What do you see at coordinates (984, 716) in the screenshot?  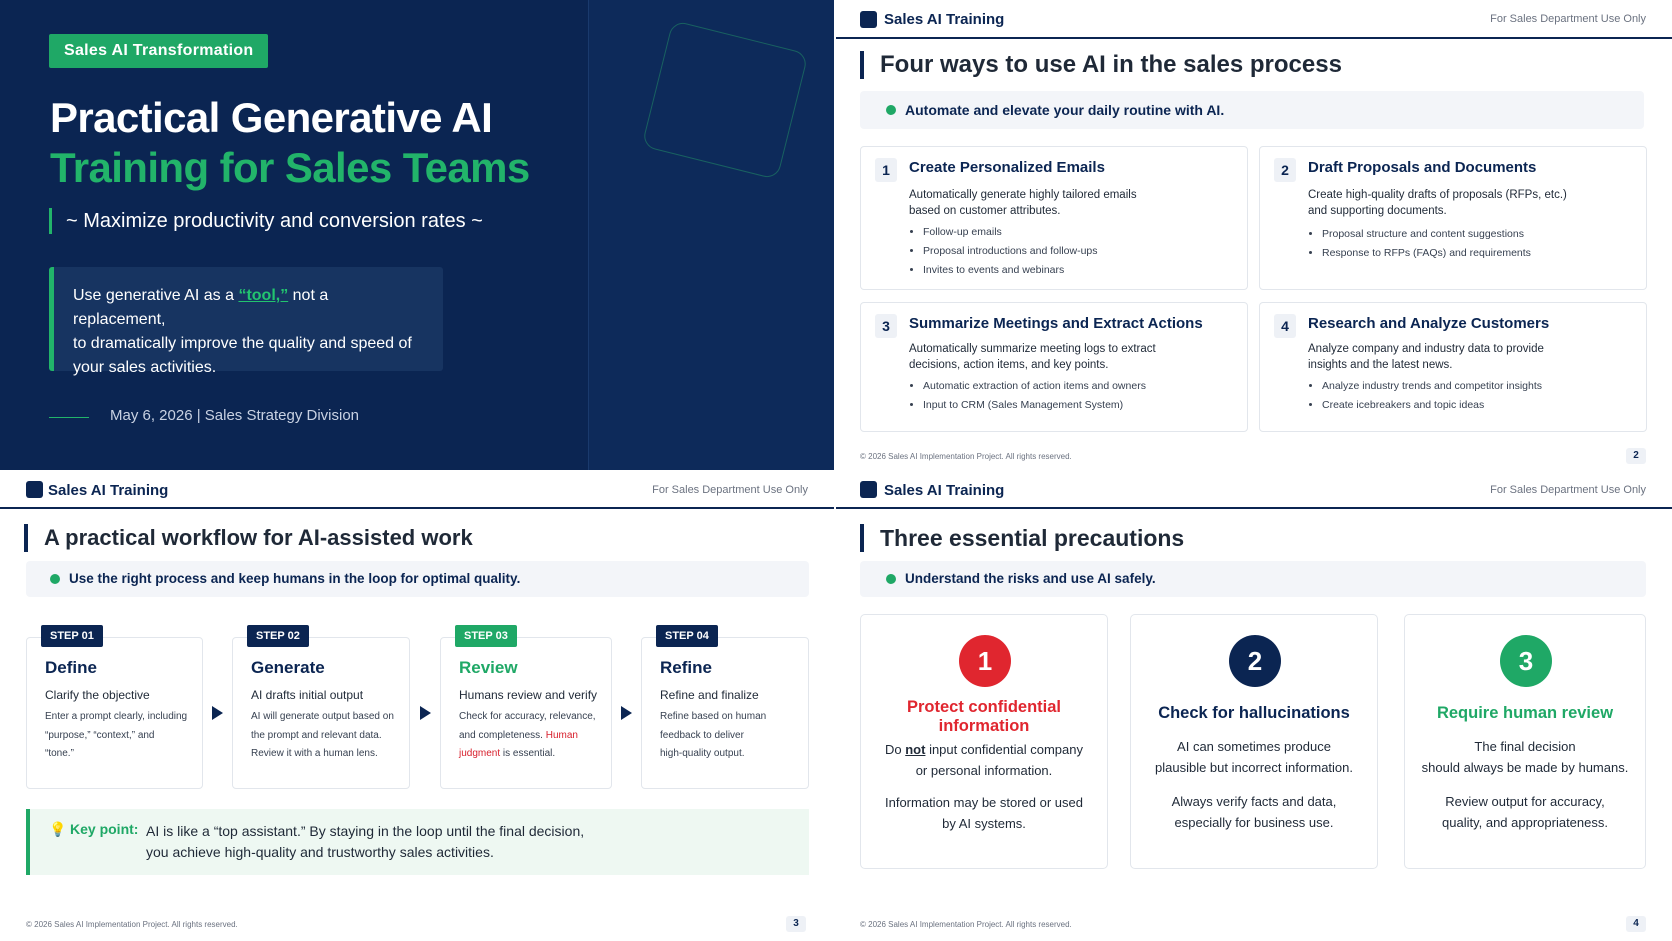 I see `precaution-title: Protect confidential information` at bounding box center [984, 716].